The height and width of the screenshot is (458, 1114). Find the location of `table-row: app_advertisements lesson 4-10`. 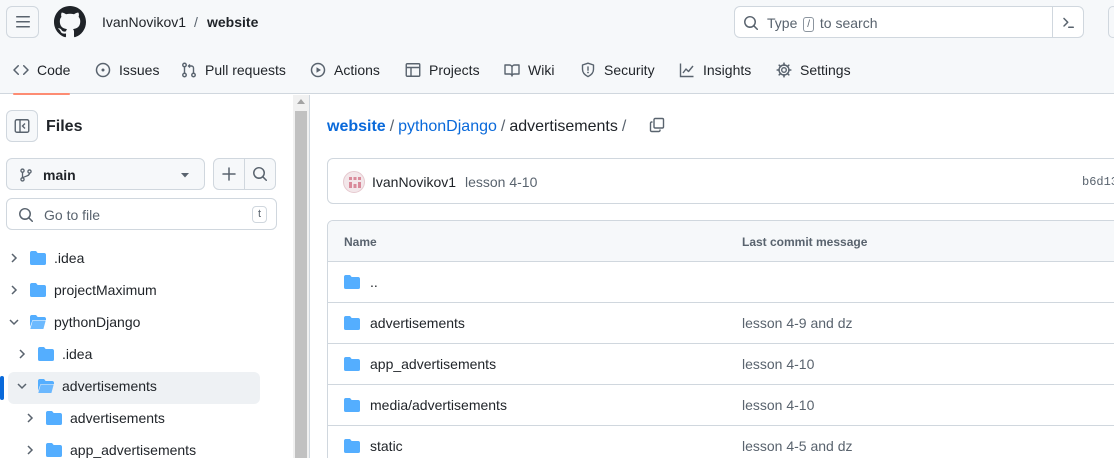

table-row: app_advertisements lesson 4-10 is located at coordinates (721, 364).